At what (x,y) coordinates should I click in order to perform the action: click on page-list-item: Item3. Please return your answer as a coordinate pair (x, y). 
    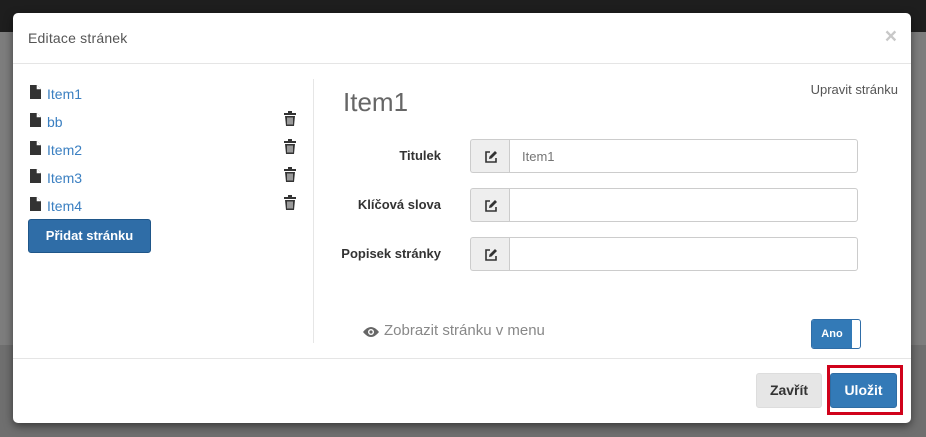
    Looking at the image, I should click on (163, 177).